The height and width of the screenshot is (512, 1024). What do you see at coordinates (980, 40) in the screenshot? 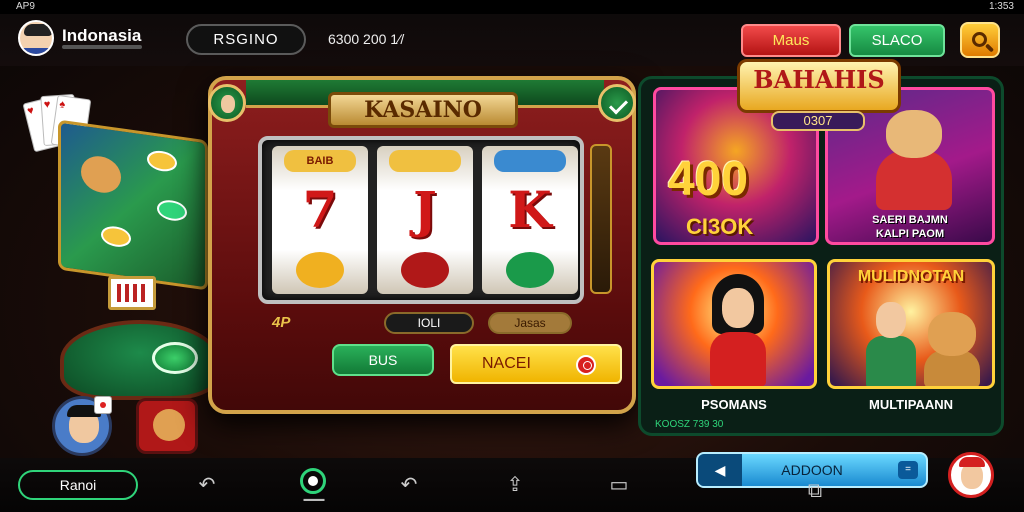
I see `search-icon` at bounding box center [980, 40].